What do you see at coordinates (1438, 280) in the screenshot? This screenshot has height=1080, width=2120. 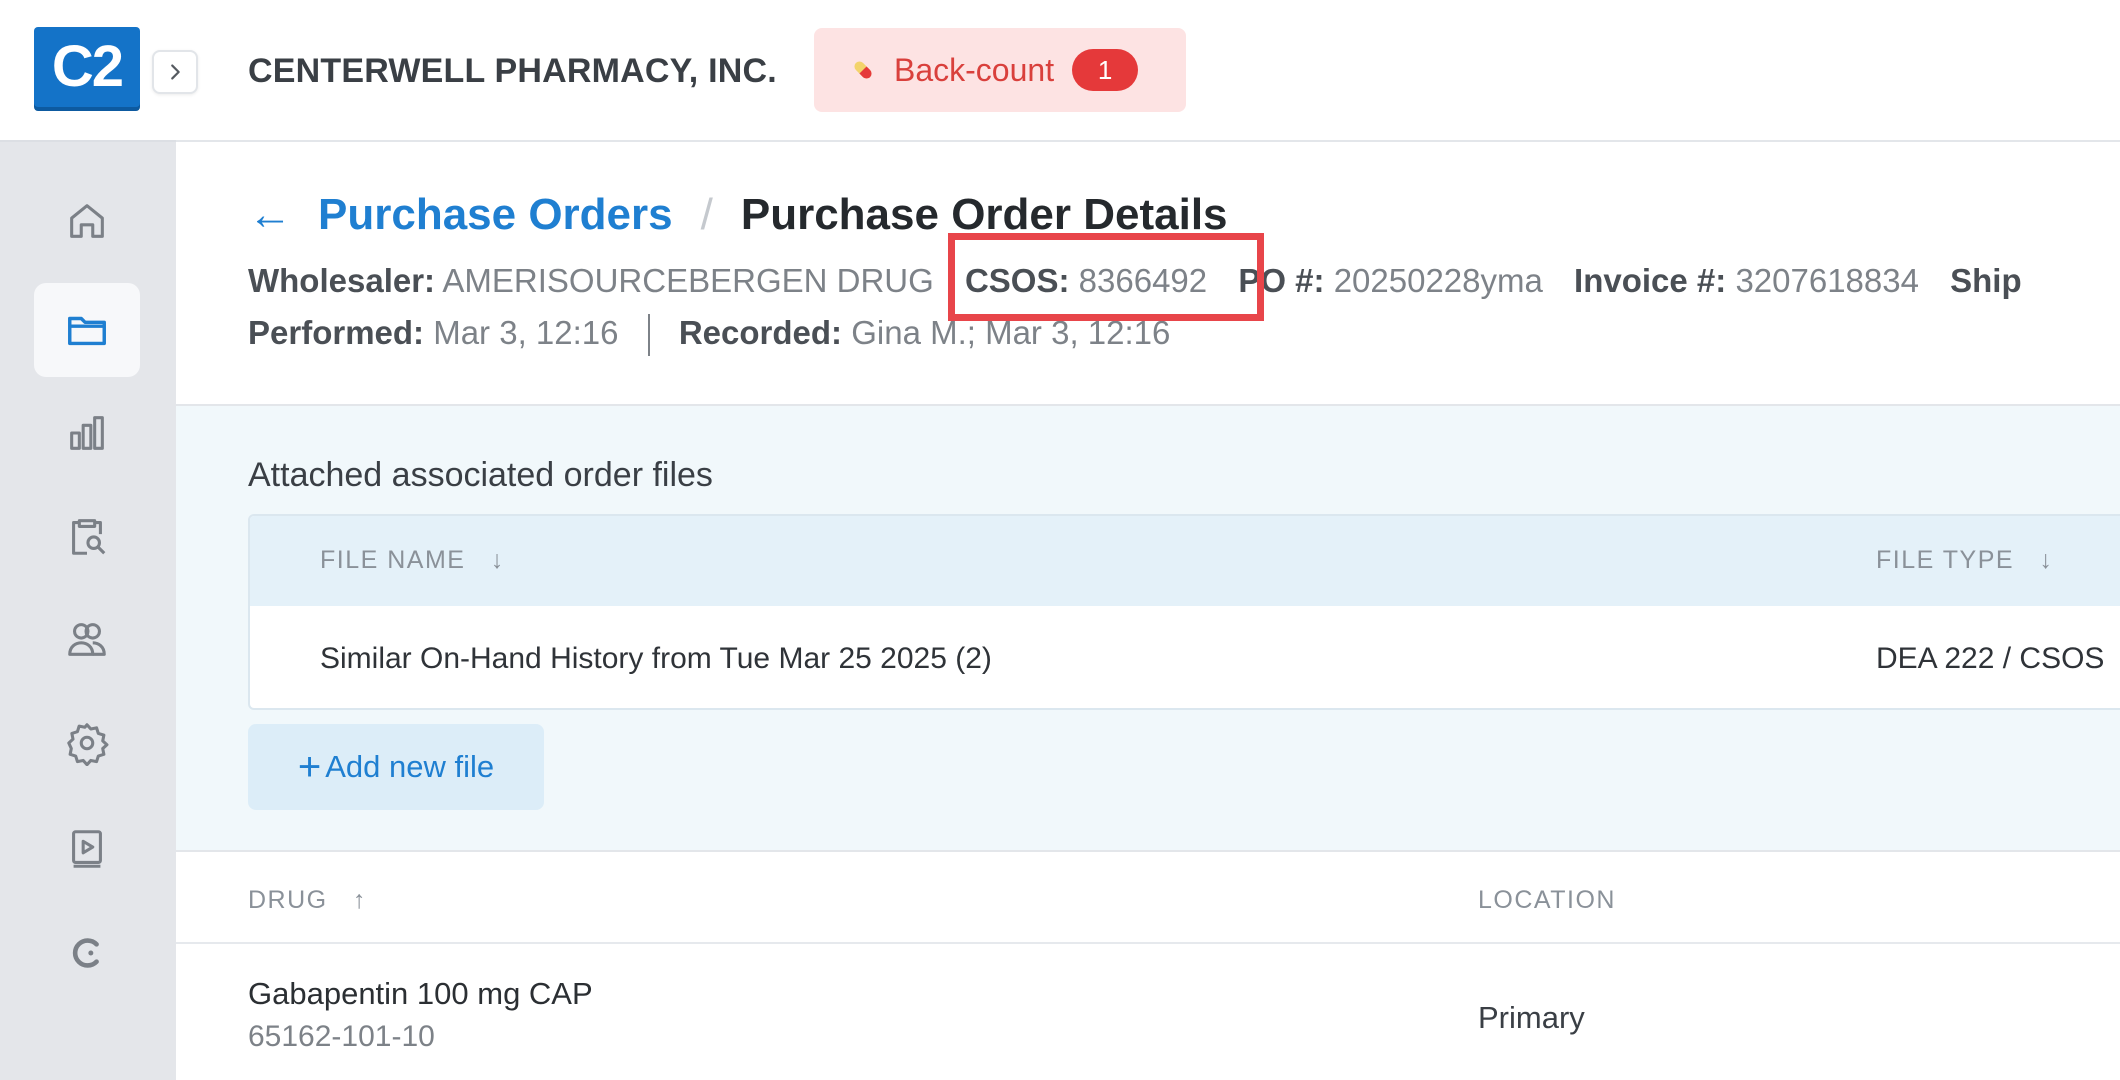 I see `po-value: 20250228yma` at bounding box center [1438, 280].